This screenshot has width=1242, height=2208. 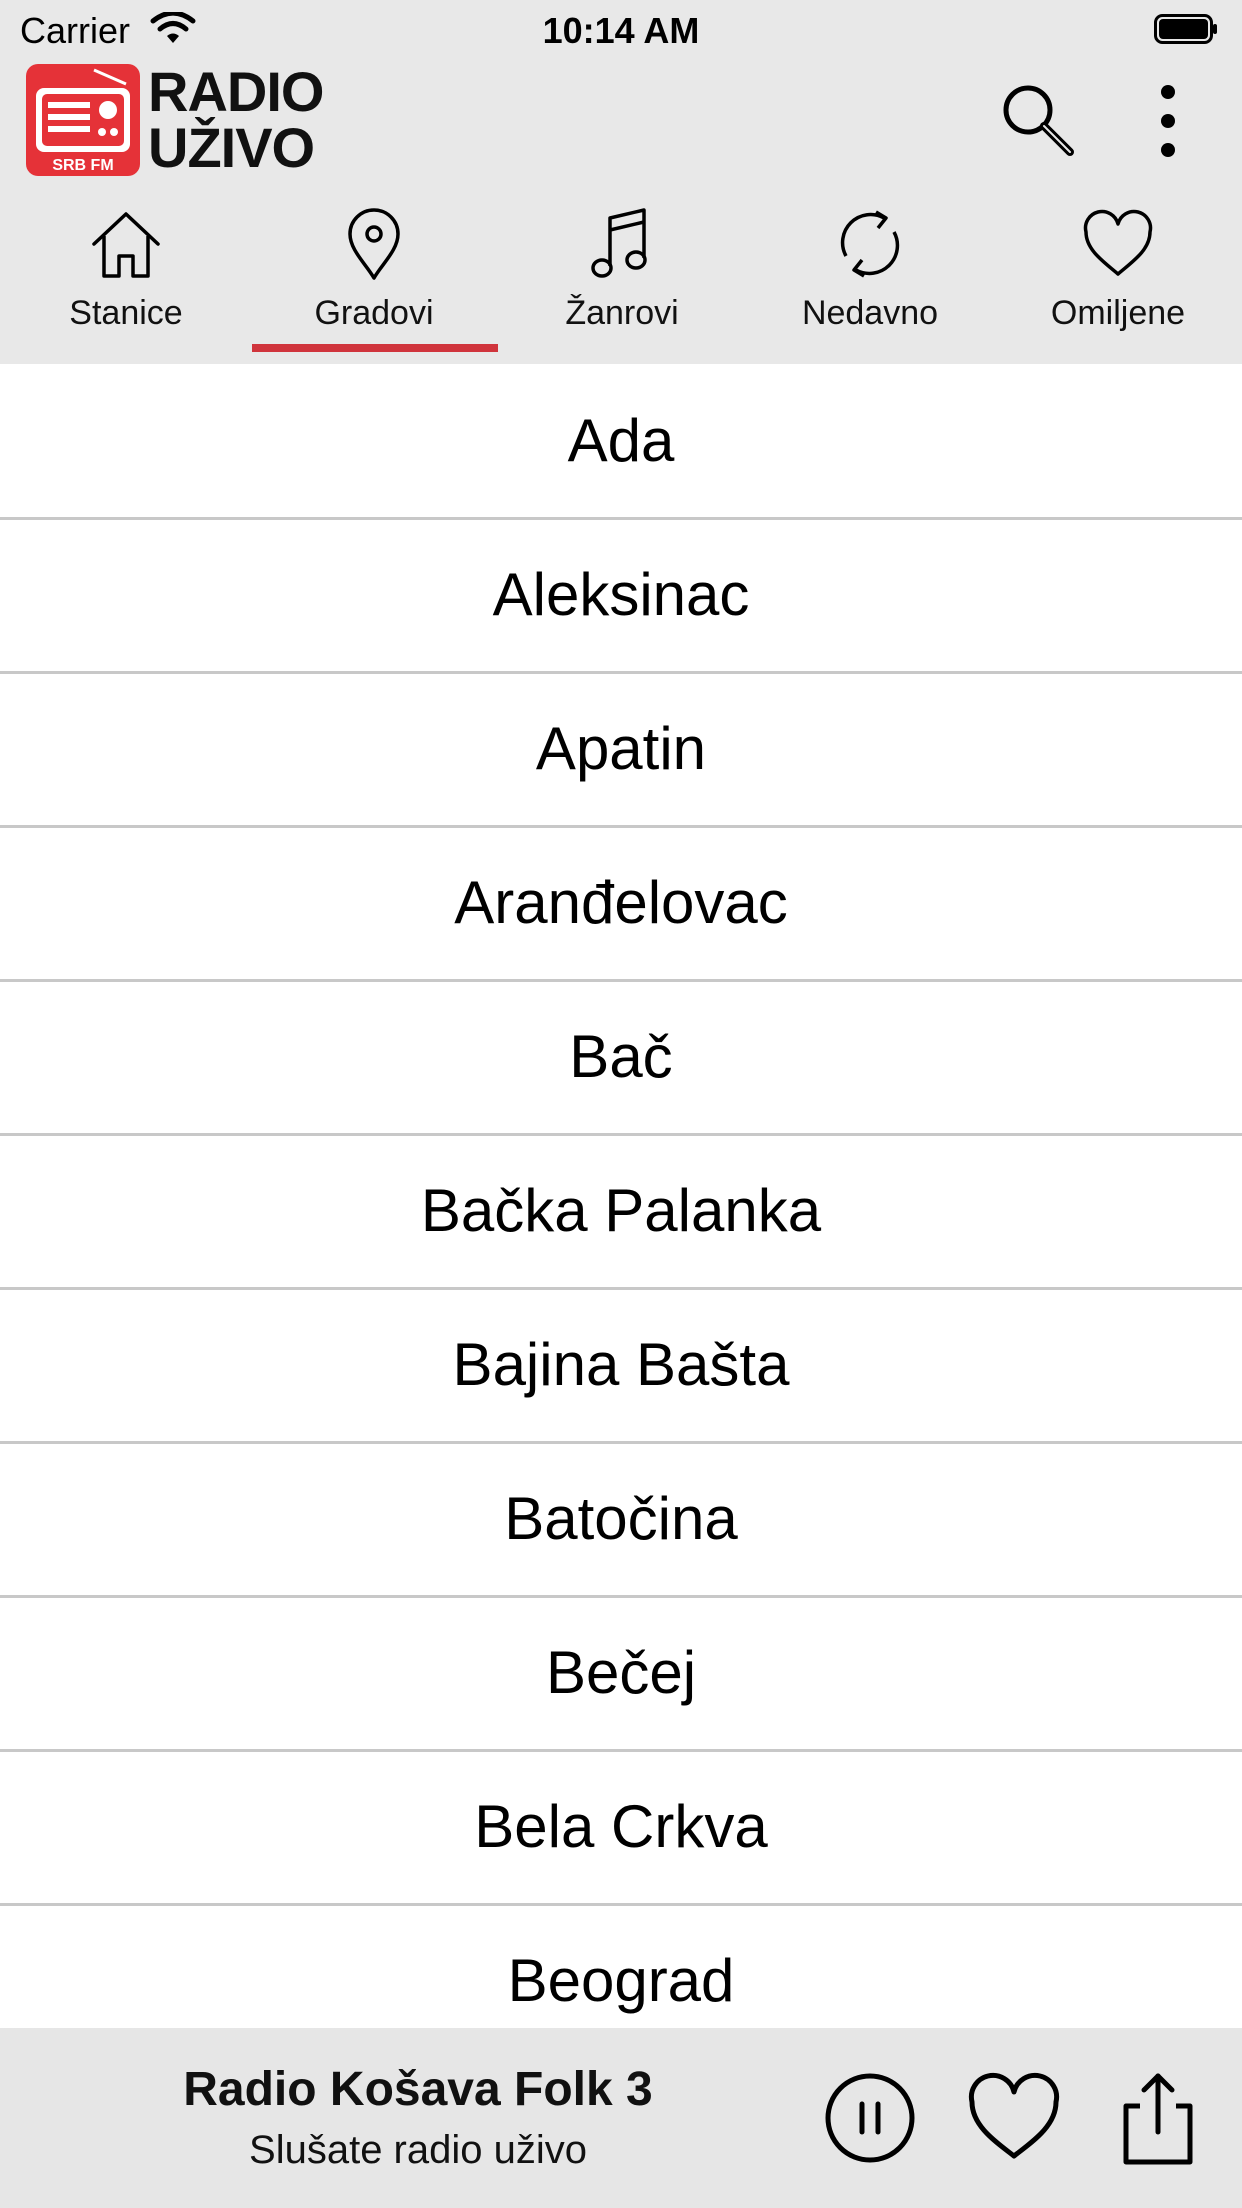 I want to click on tab-label: Nedavno, so click(x=870, y=313).